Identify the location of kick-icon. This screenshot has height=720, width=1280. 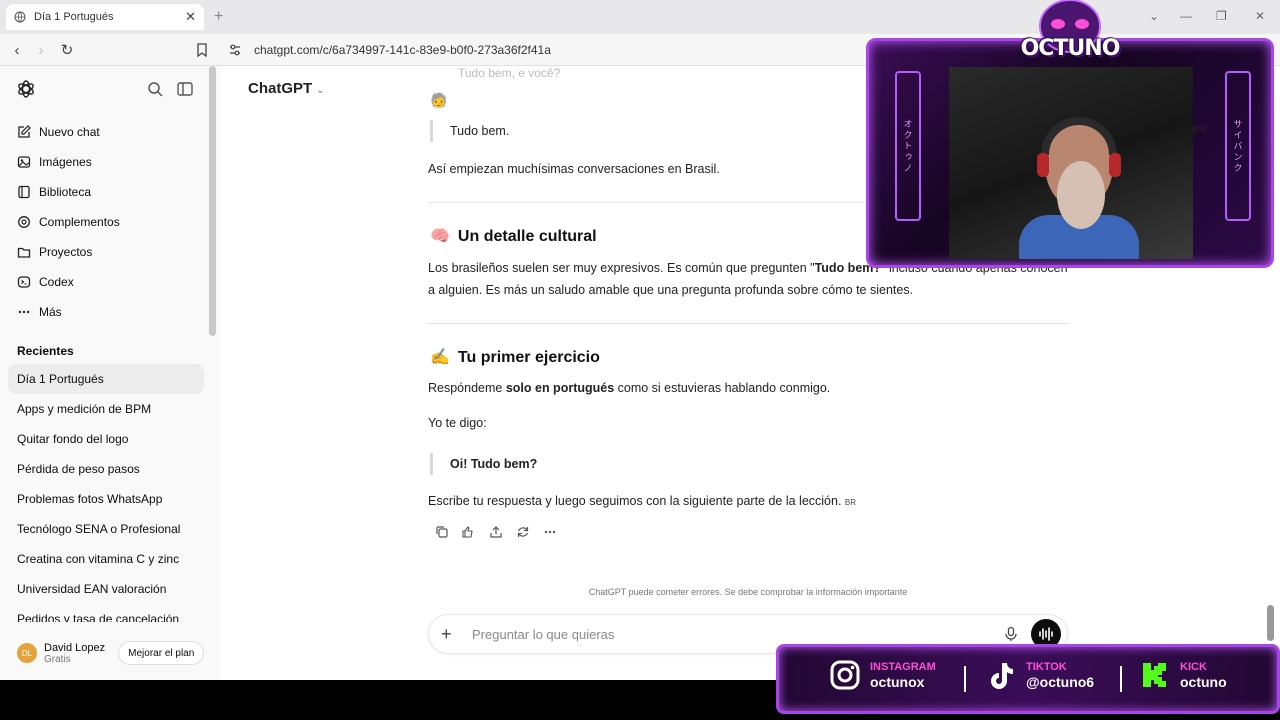
(1155, 675).